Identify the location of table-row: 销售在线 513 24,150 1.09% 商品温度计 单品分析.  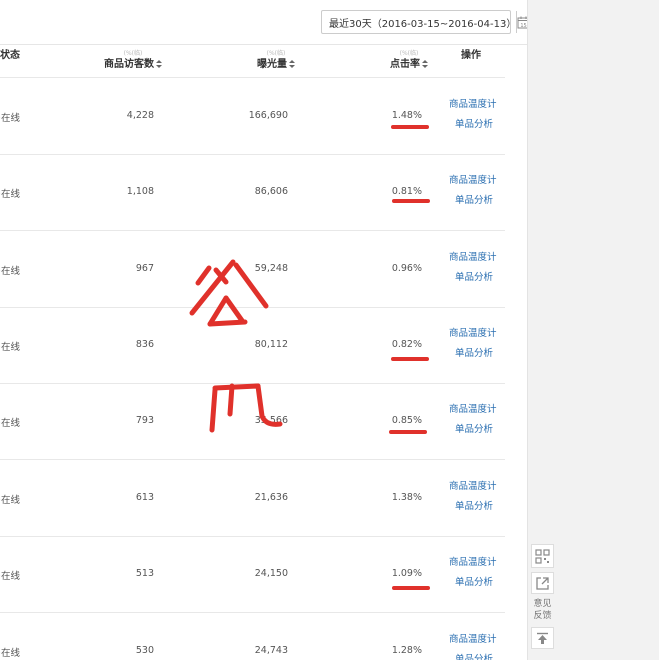
(252, 574).